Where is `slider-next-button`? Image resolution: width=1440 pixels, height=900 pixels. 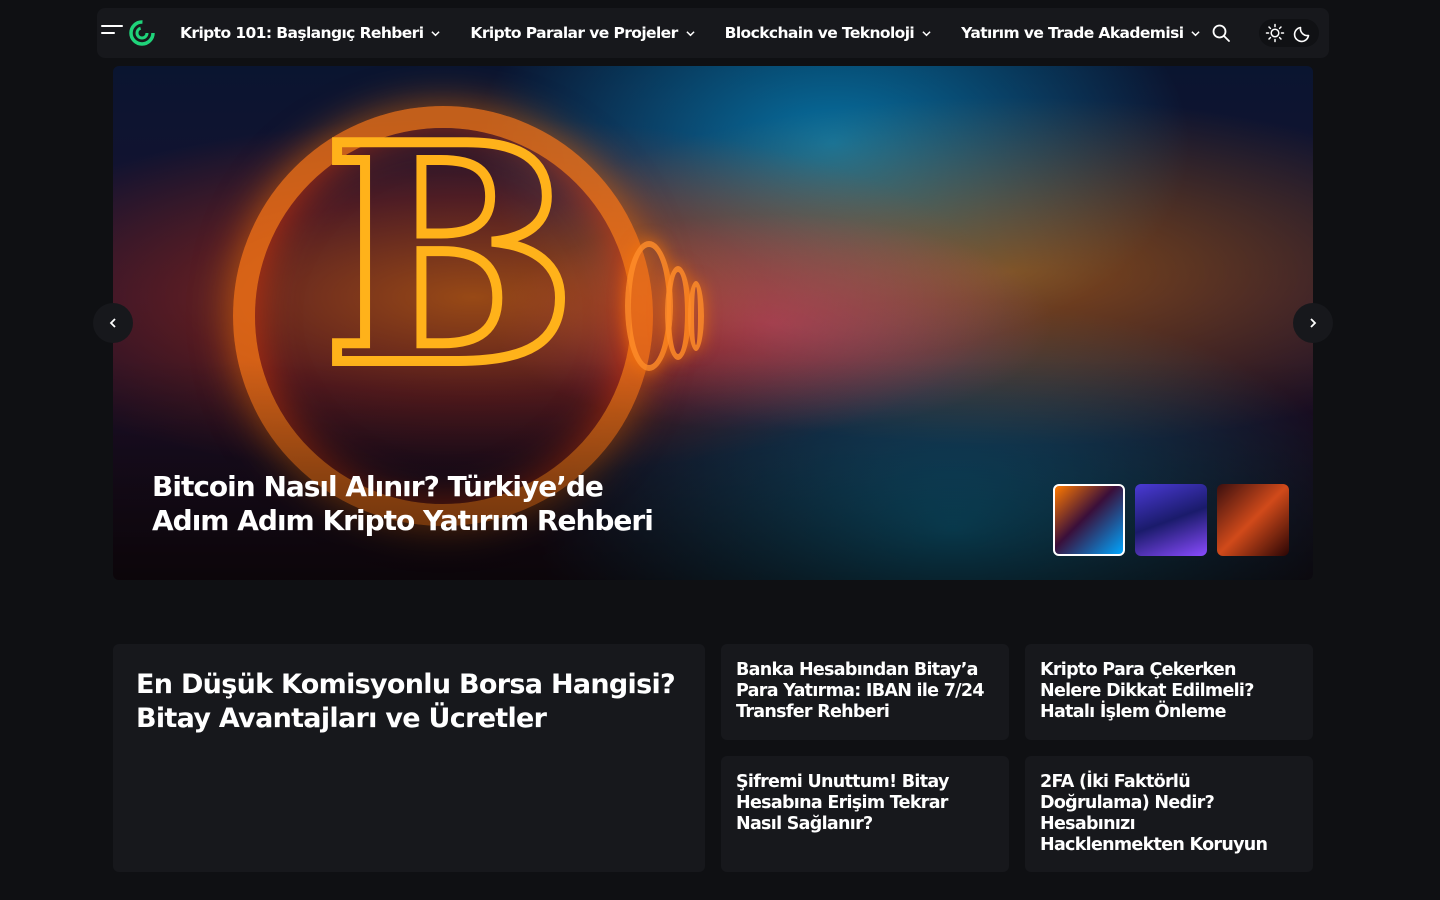
slider-next-button is located at coordinates (1313, 323).